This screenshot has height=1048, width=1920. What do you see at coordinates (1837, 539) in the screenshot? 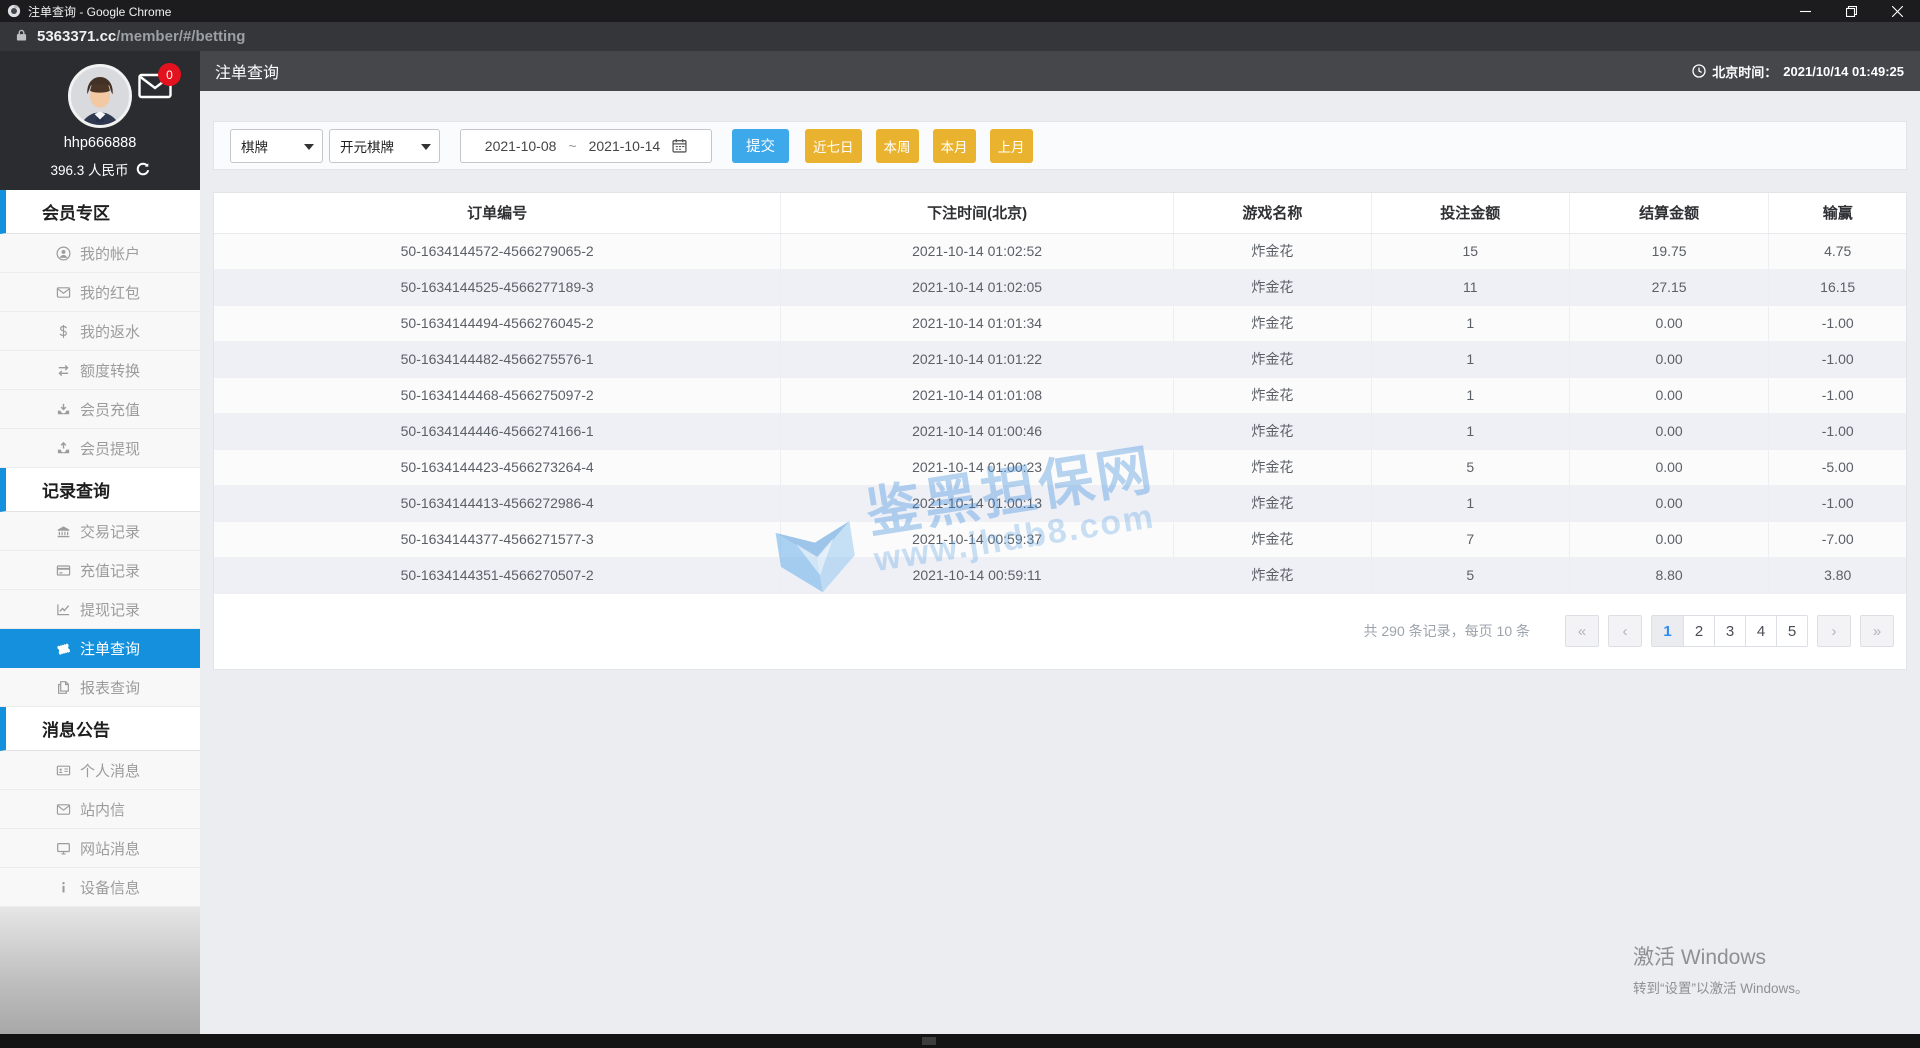
I see `winloss-cell: -7.00` at bounding box center [1837, 539].